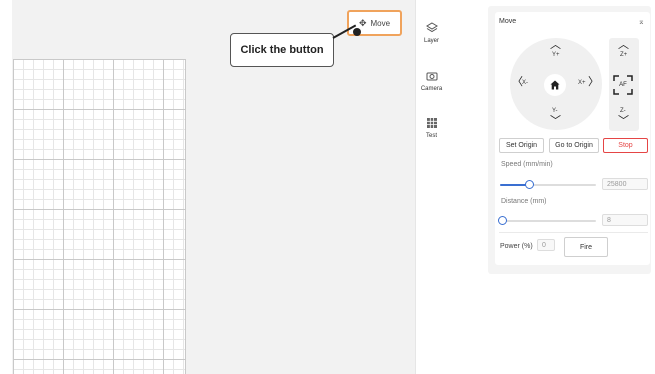 Image resolution: width=655 pixels, height=374 pixels. What do you see at coordinates (521, 145) in the screenshot?
I see `set-origin-button: Set Origin` at bounding box center [521, 145].